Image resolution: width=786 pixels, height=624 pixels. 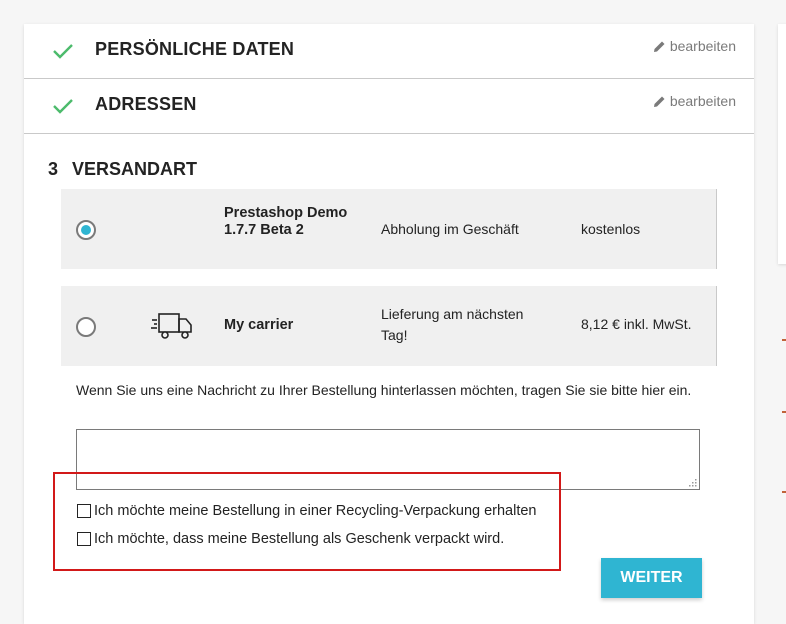 I want to click on step-number: 3, so click(x=53, y=169).